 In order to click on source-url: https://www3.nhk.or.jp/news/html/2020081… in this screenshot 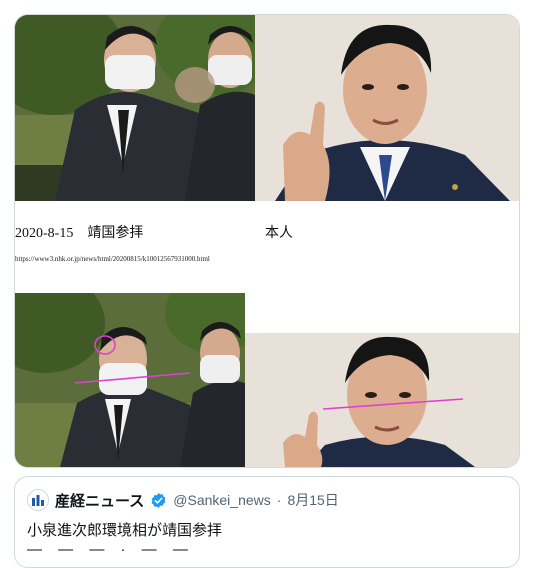, I will do `click(112, 259)`.